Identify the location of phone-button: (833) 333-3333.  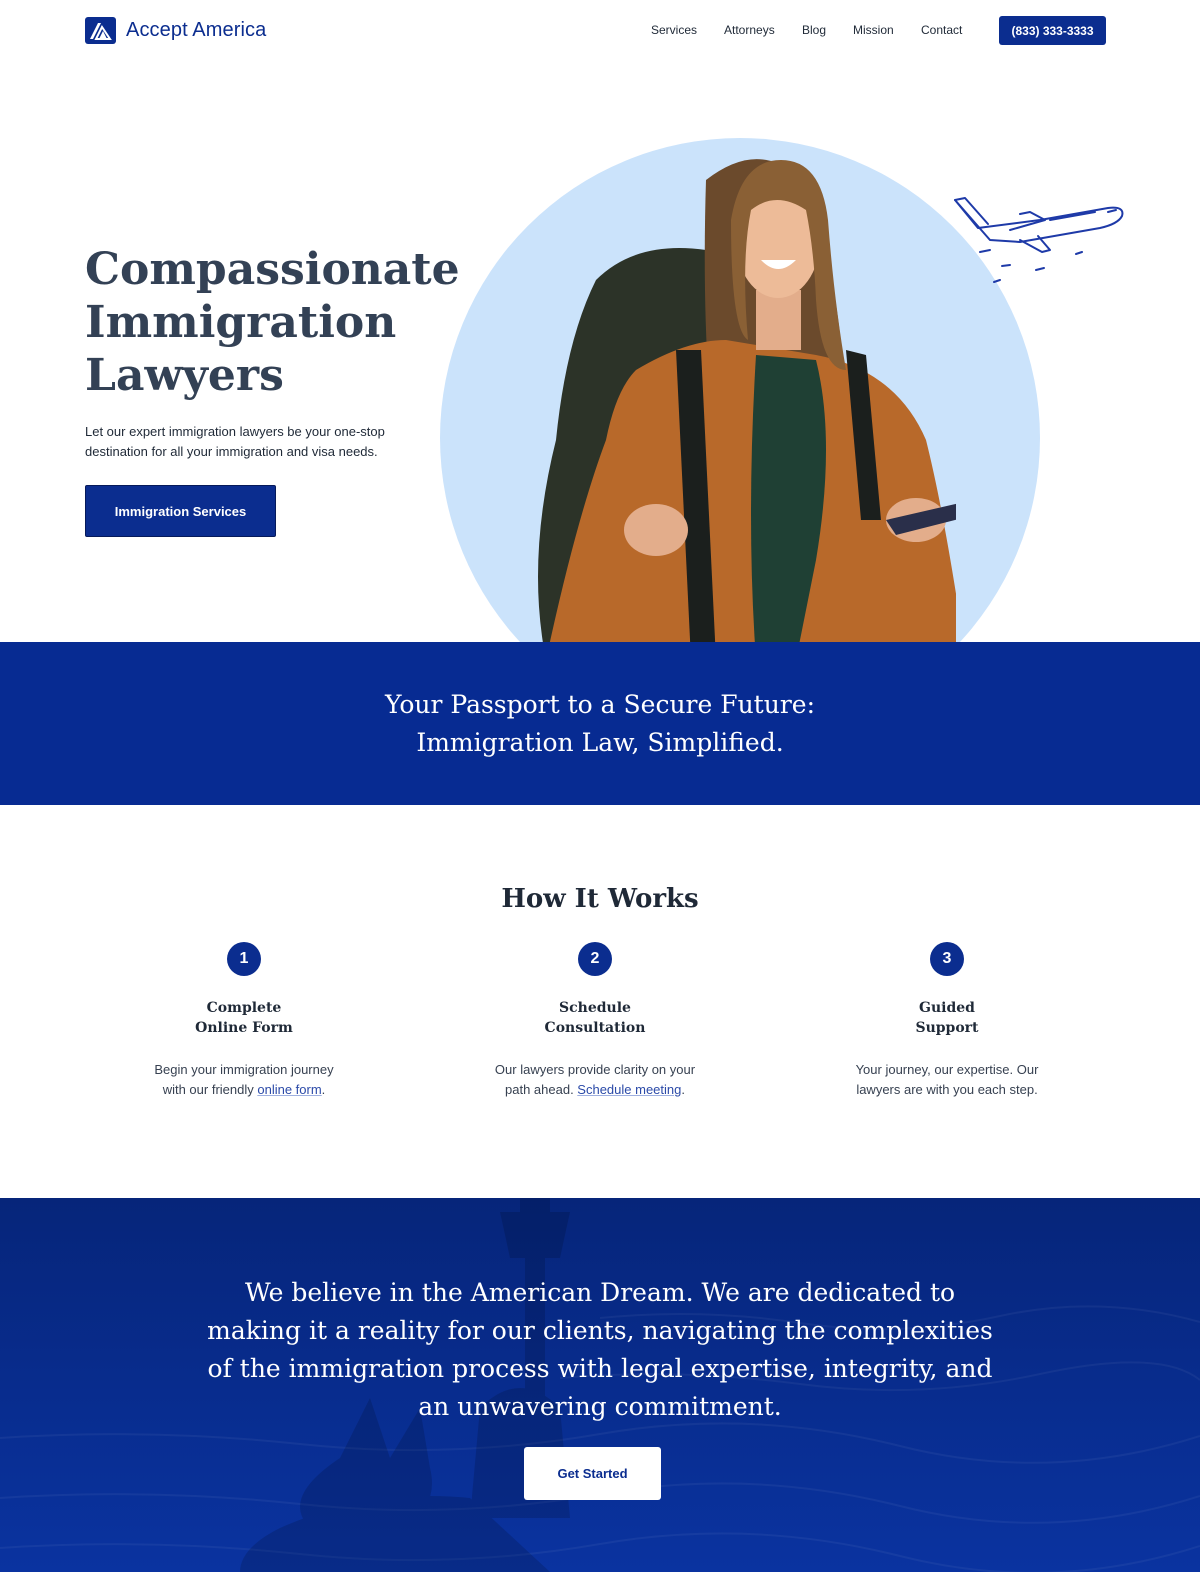
(1052, 30).